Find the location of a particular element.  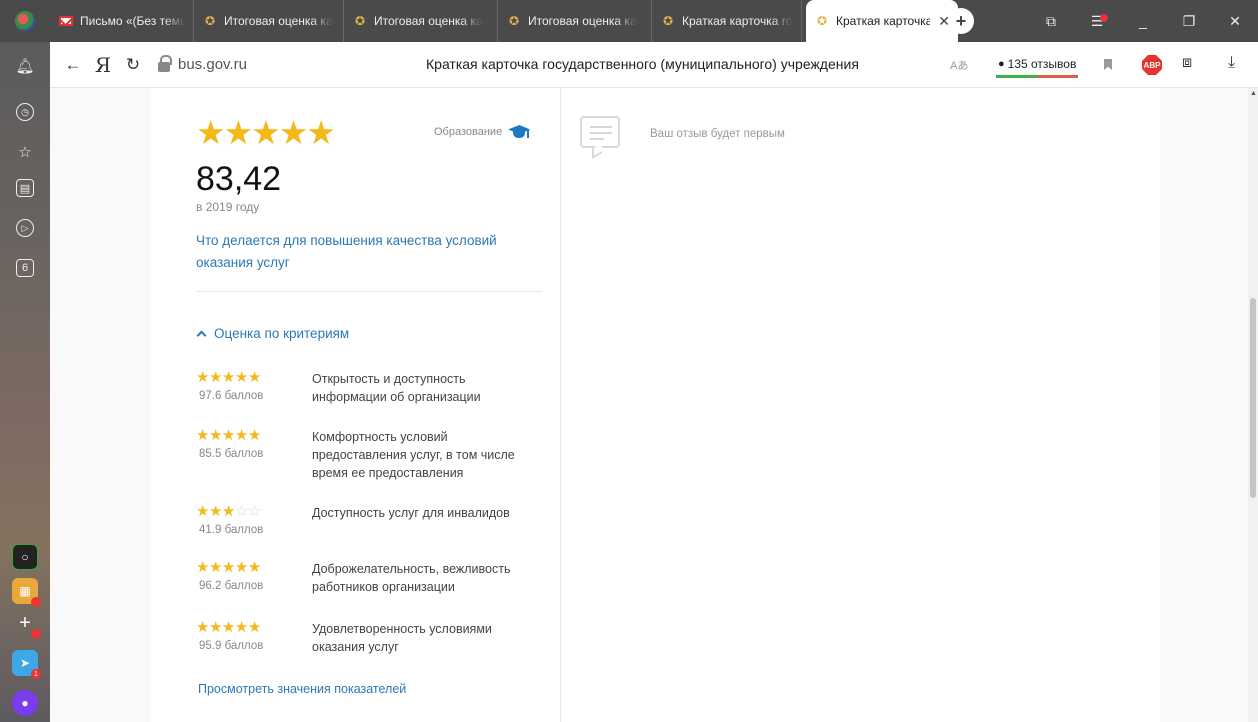

criterion-points: 41.9 баллов is located at coordinates (231, 530).